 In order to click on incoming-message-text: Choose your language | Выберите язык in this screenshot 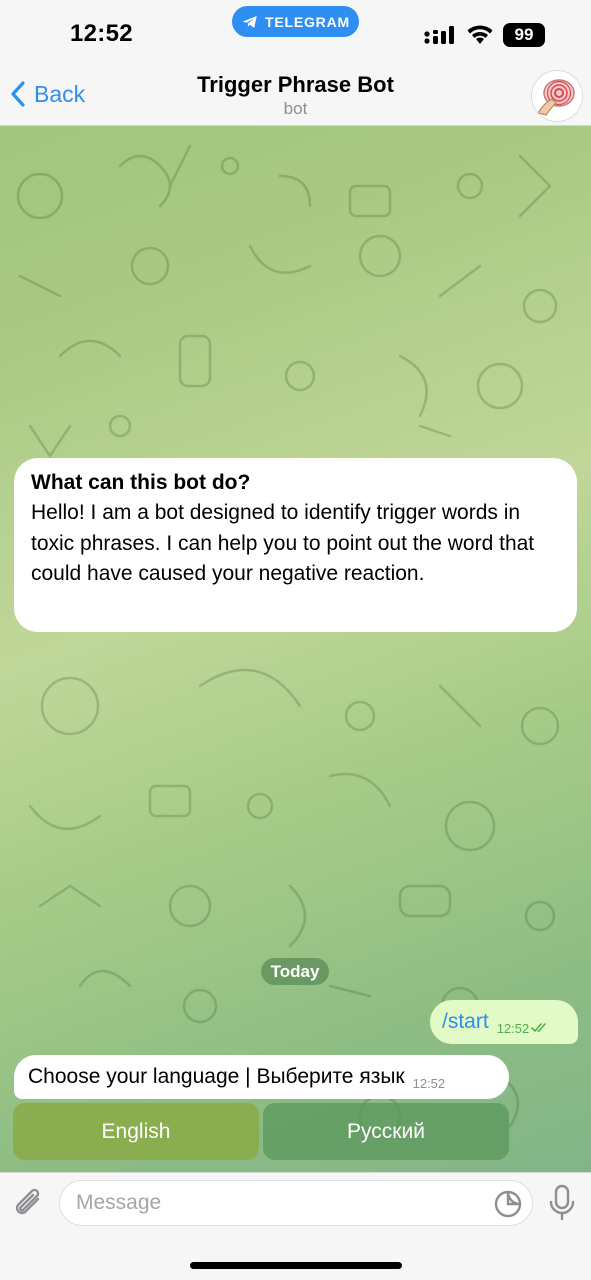, I will do `click(216, 1076)`.